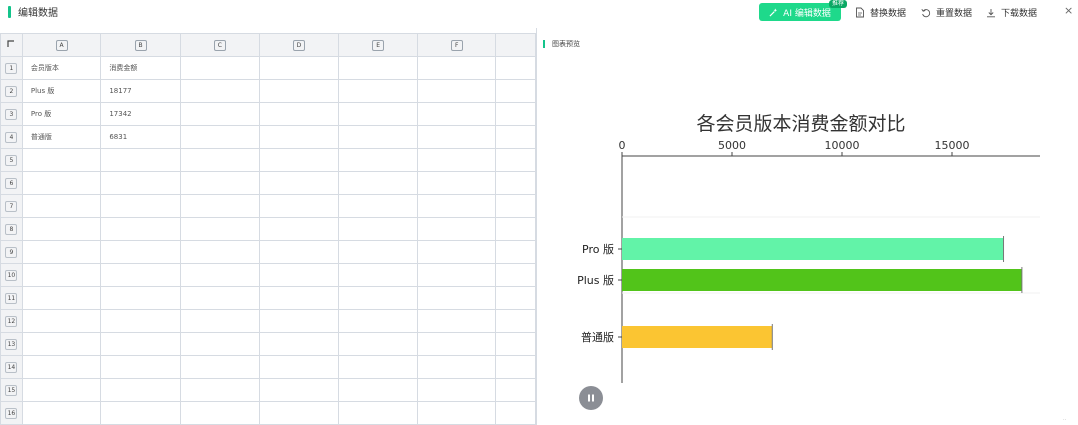  What do you see at coordinates (11, 252) in the screenshot?
I see `row-header: 9` at bounding box center [11, 252].